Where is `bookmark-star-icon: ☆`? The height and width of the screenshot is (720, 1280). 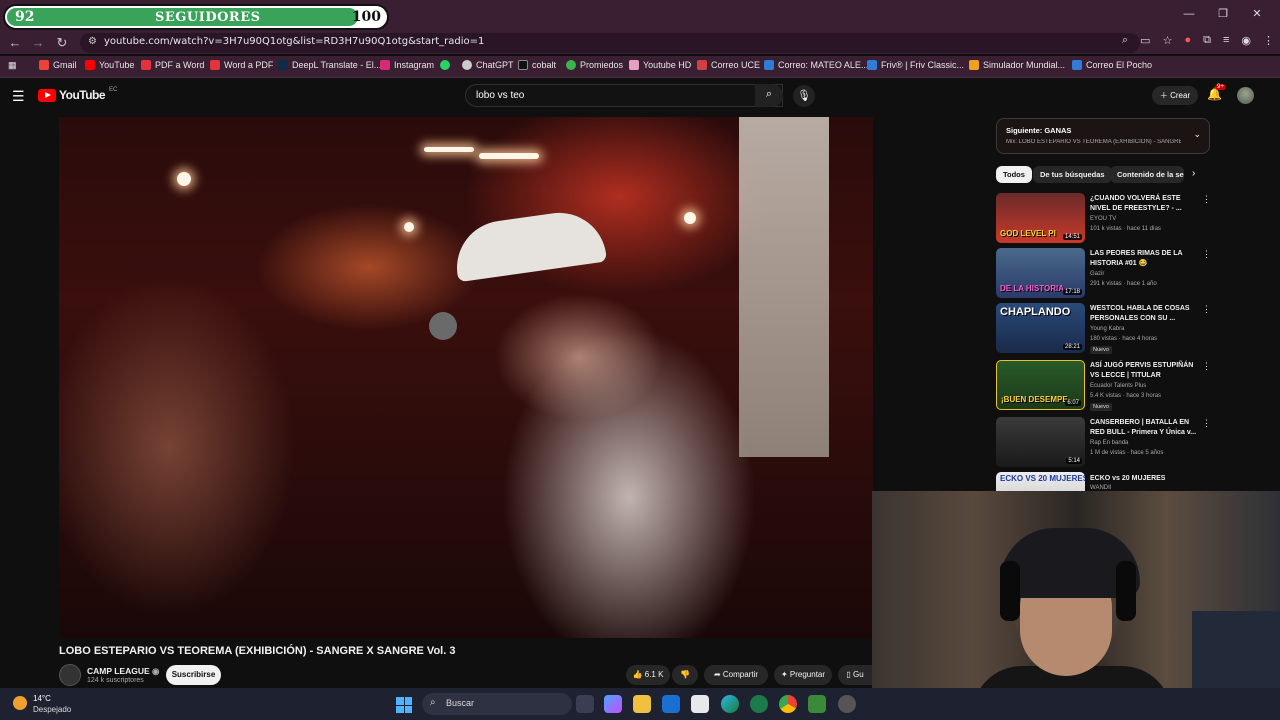 bookmark-star-icon: ☆ is located at coordinates (1168, 40).